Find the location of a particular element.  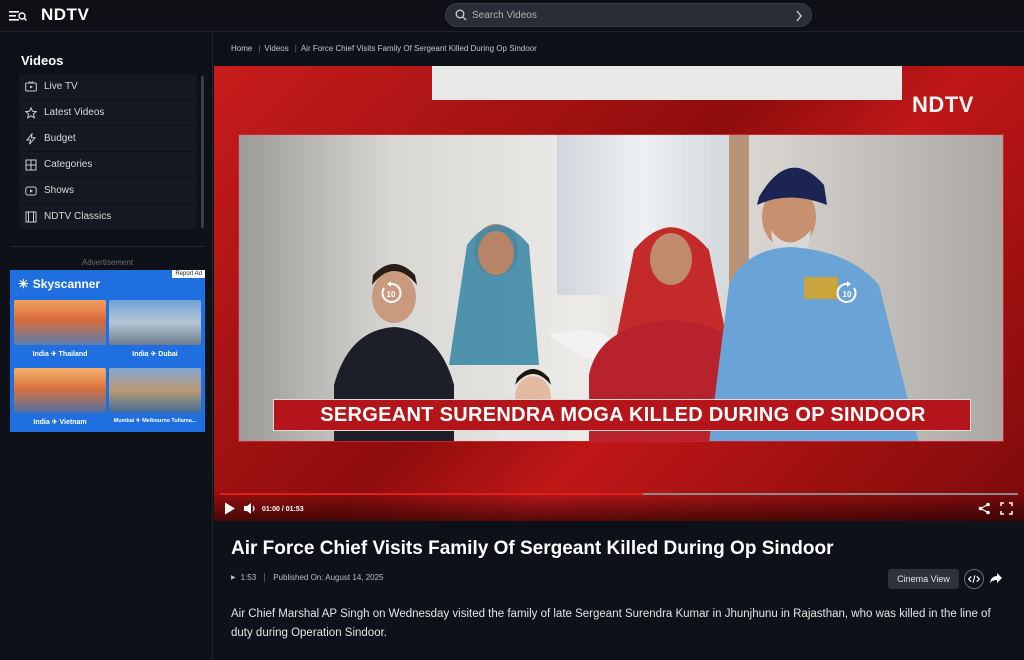

skyscanner-icon: ☀ is located at coordinates (23, 284).